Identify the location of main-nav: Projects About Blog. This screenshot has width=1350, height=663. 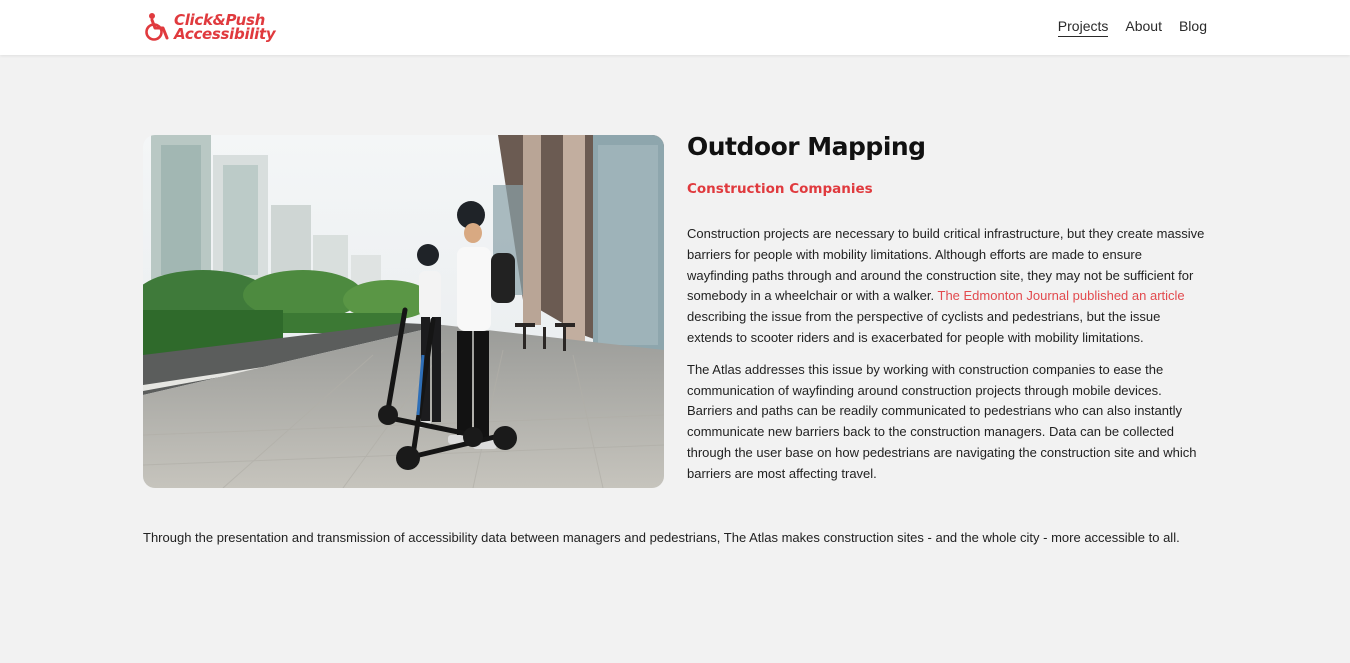
(1132, 27).